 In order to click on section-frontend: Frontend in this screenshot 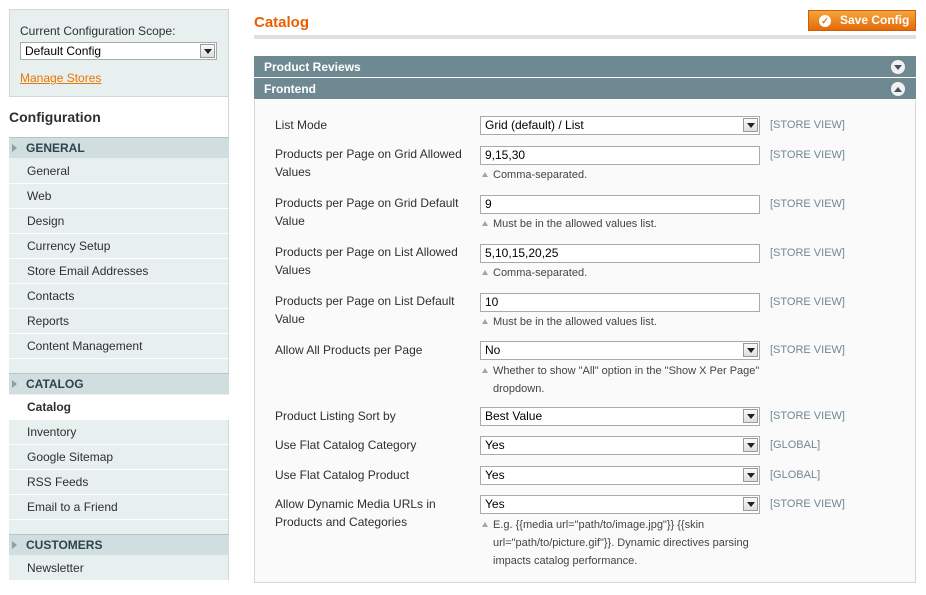, I will do `click(585, 89)`.